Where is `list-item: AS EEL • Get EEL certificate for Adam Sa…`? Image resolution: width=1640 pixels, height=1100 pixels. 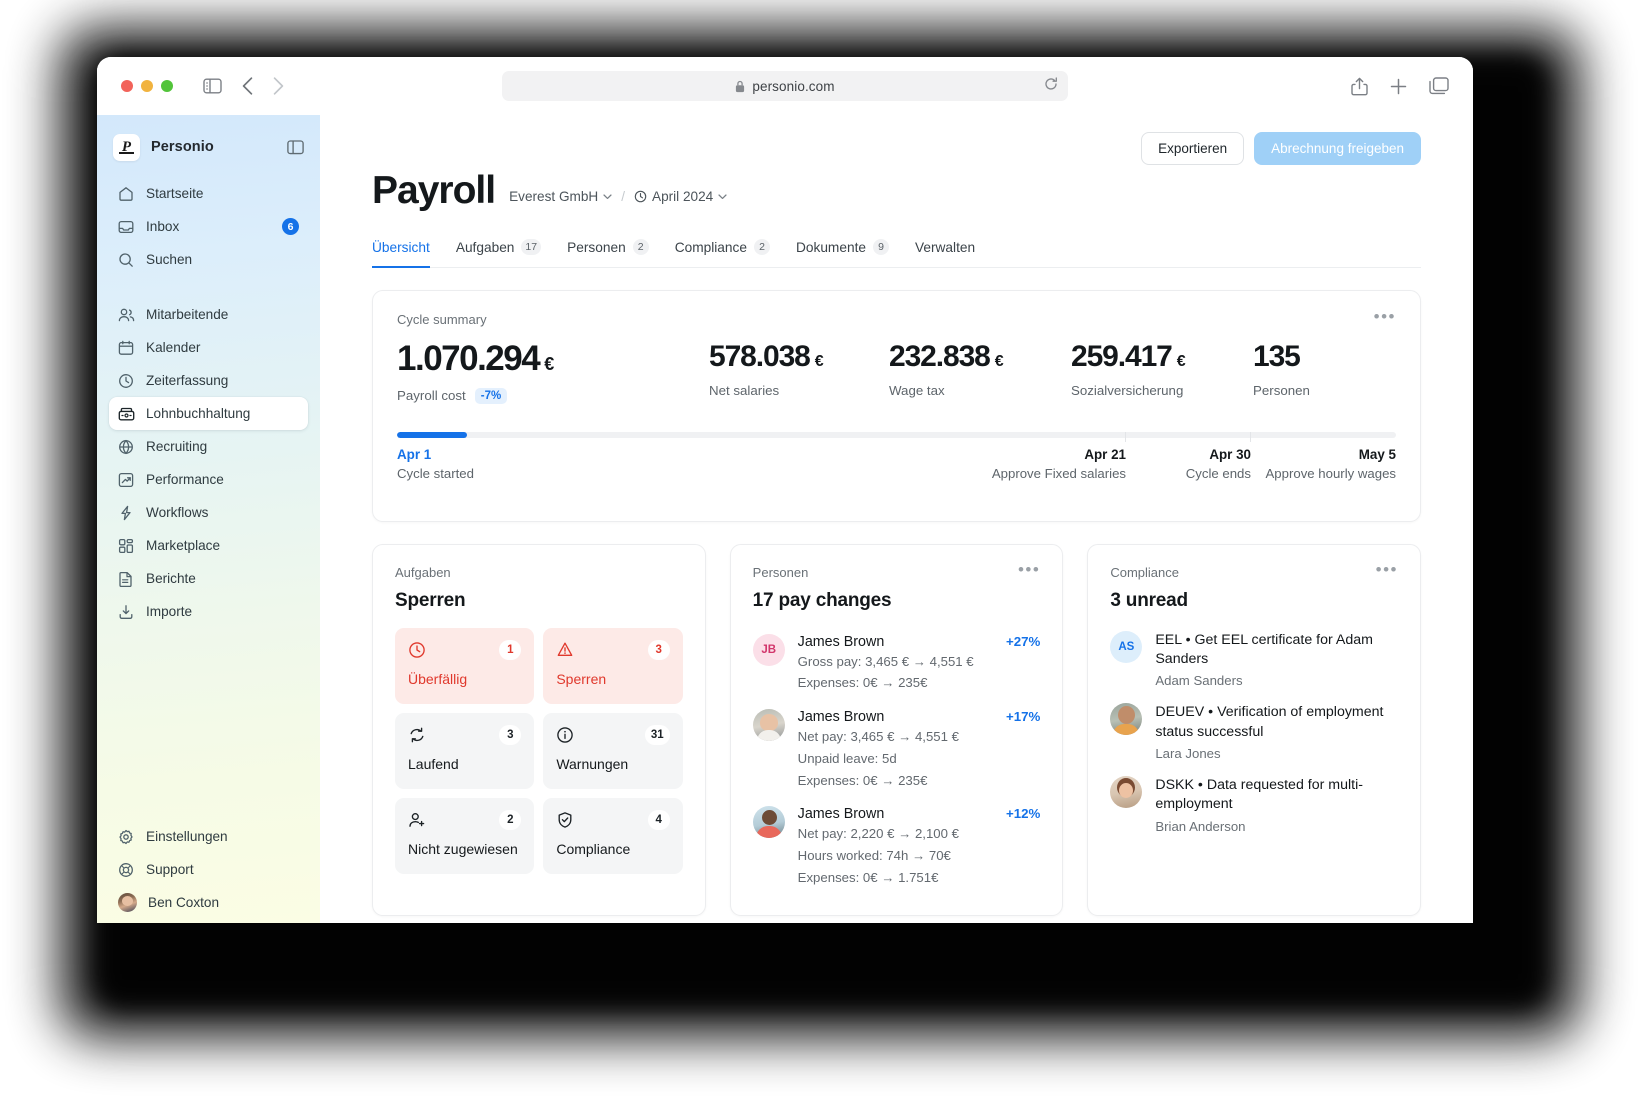
list-item: AS EEL • Get EEL certificate for Adam Sa… is located at coordinates (1254, 663).